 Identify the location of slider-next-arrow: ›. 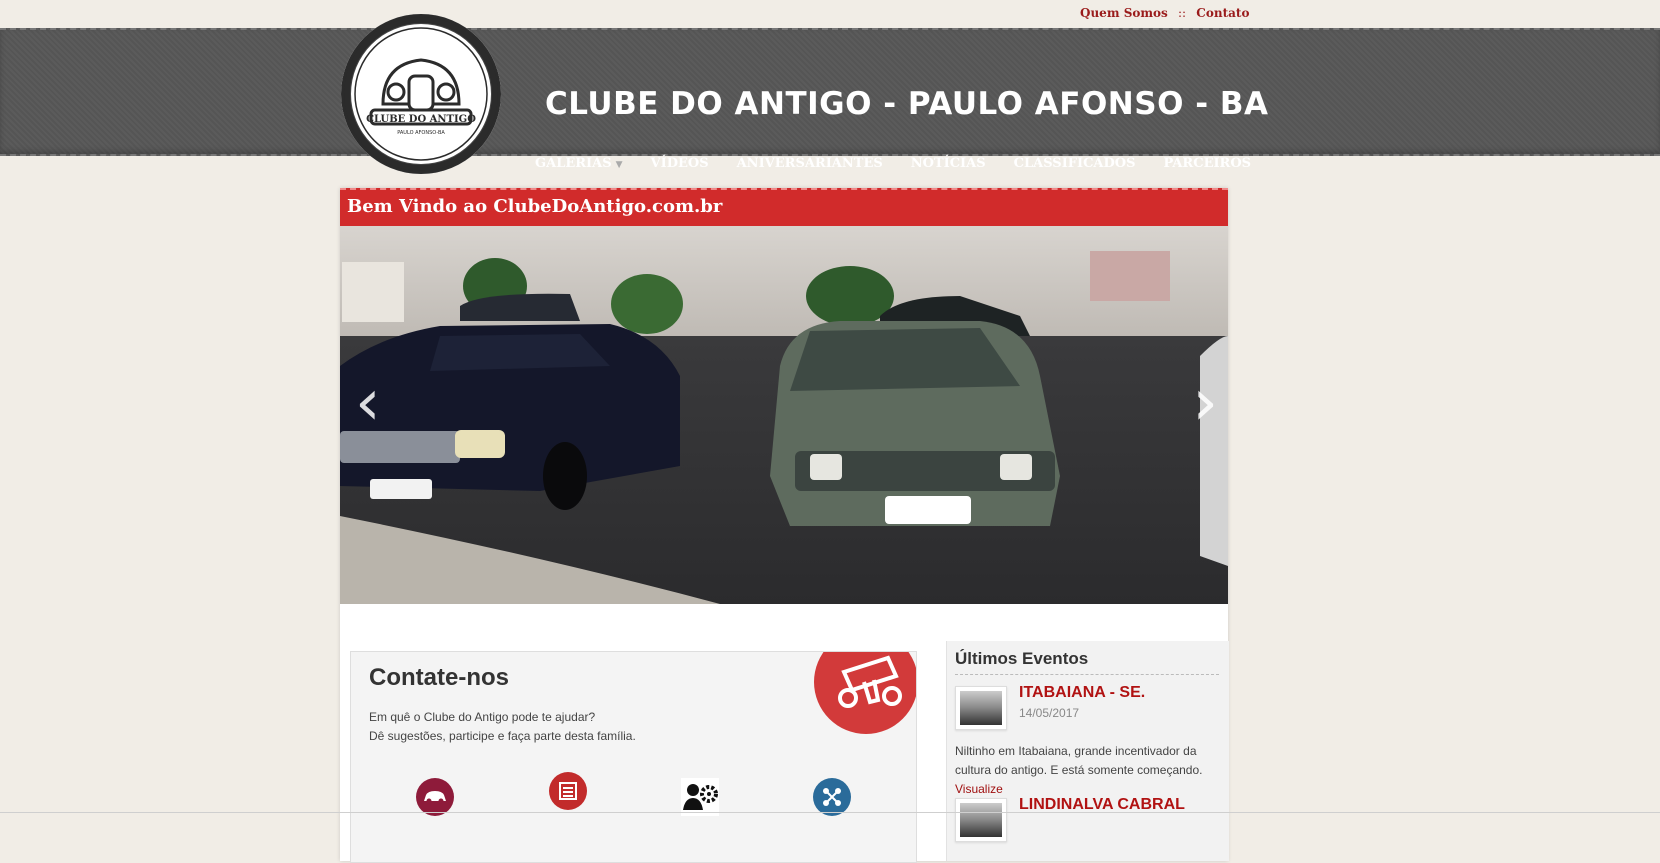
(1205, 403).